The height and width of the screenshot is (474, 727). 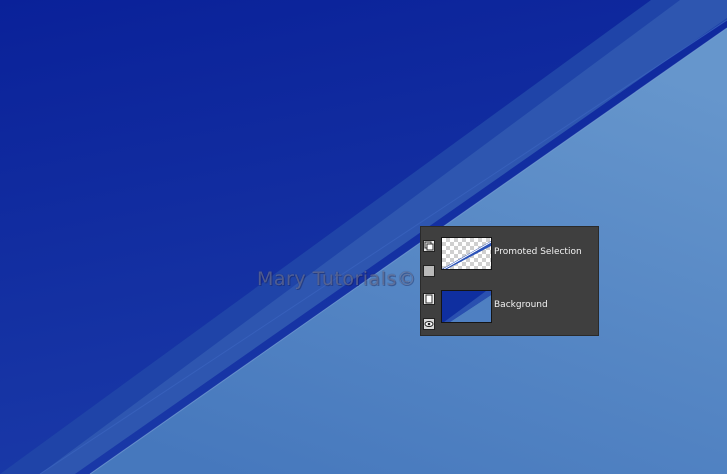 What do you see at coordinates (521, 305) in the screenshot?
I see `layer-name: Background` at bounding box center [521, 305].